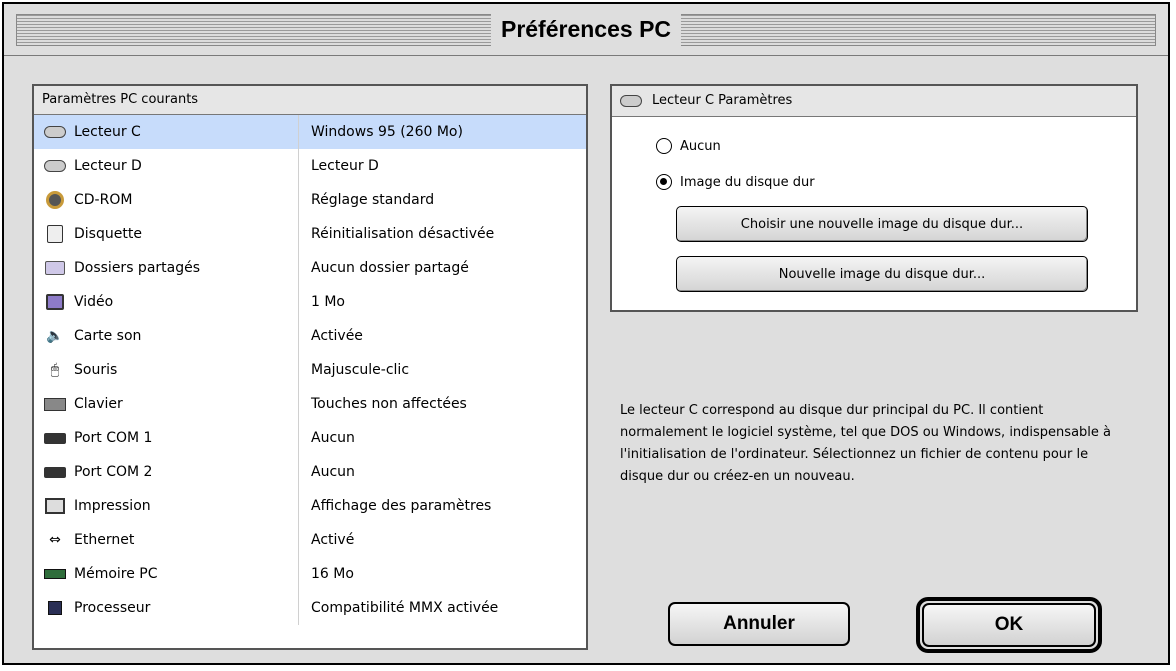 The width and height of the screenshot is (1176, 671). I want to click on list-row-lecteur-c: Lecteur C Windows 95 (260 Mo), so click(310, 132).